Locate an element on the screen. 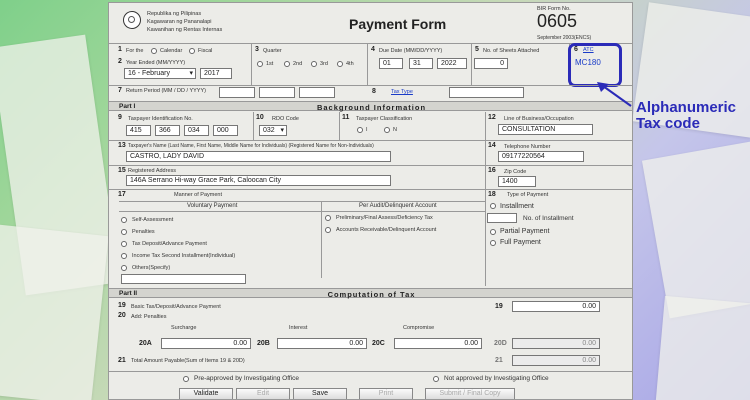 The image size is (750, 400). item-number: 9 is located at coordinates (120, 117).